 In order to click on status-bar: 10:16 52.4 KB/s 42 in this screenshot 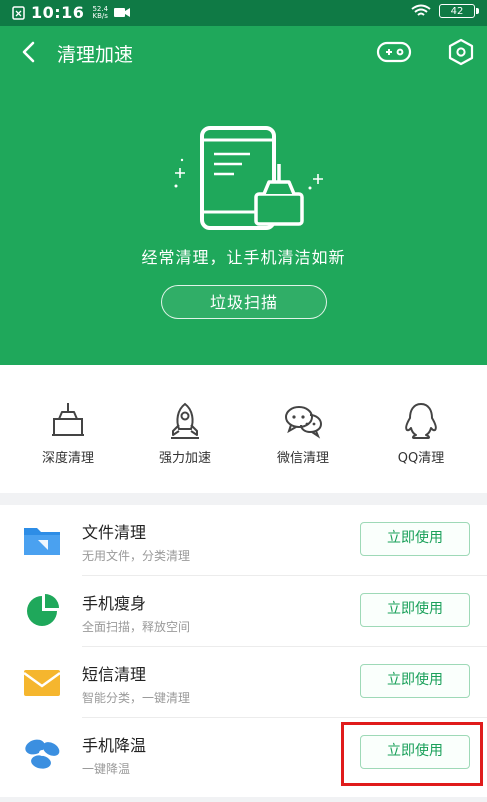, I will do `click(243, 13)`.